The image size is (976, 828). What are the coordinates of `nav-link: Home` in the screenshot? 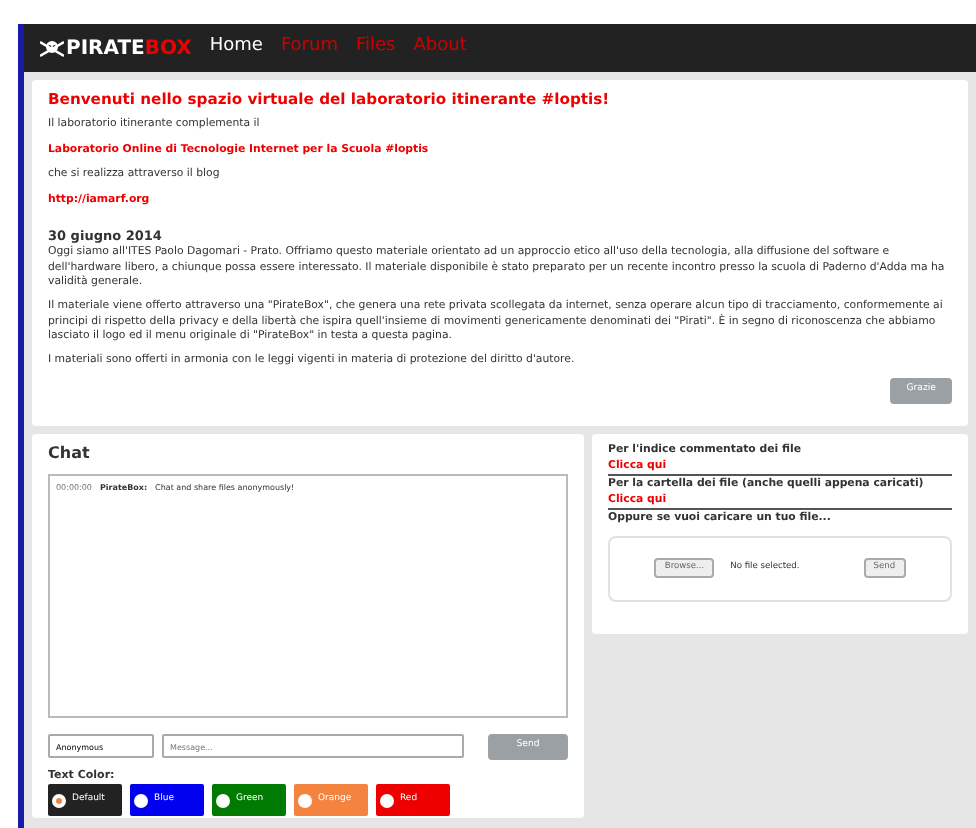 It's located at (236, 48).